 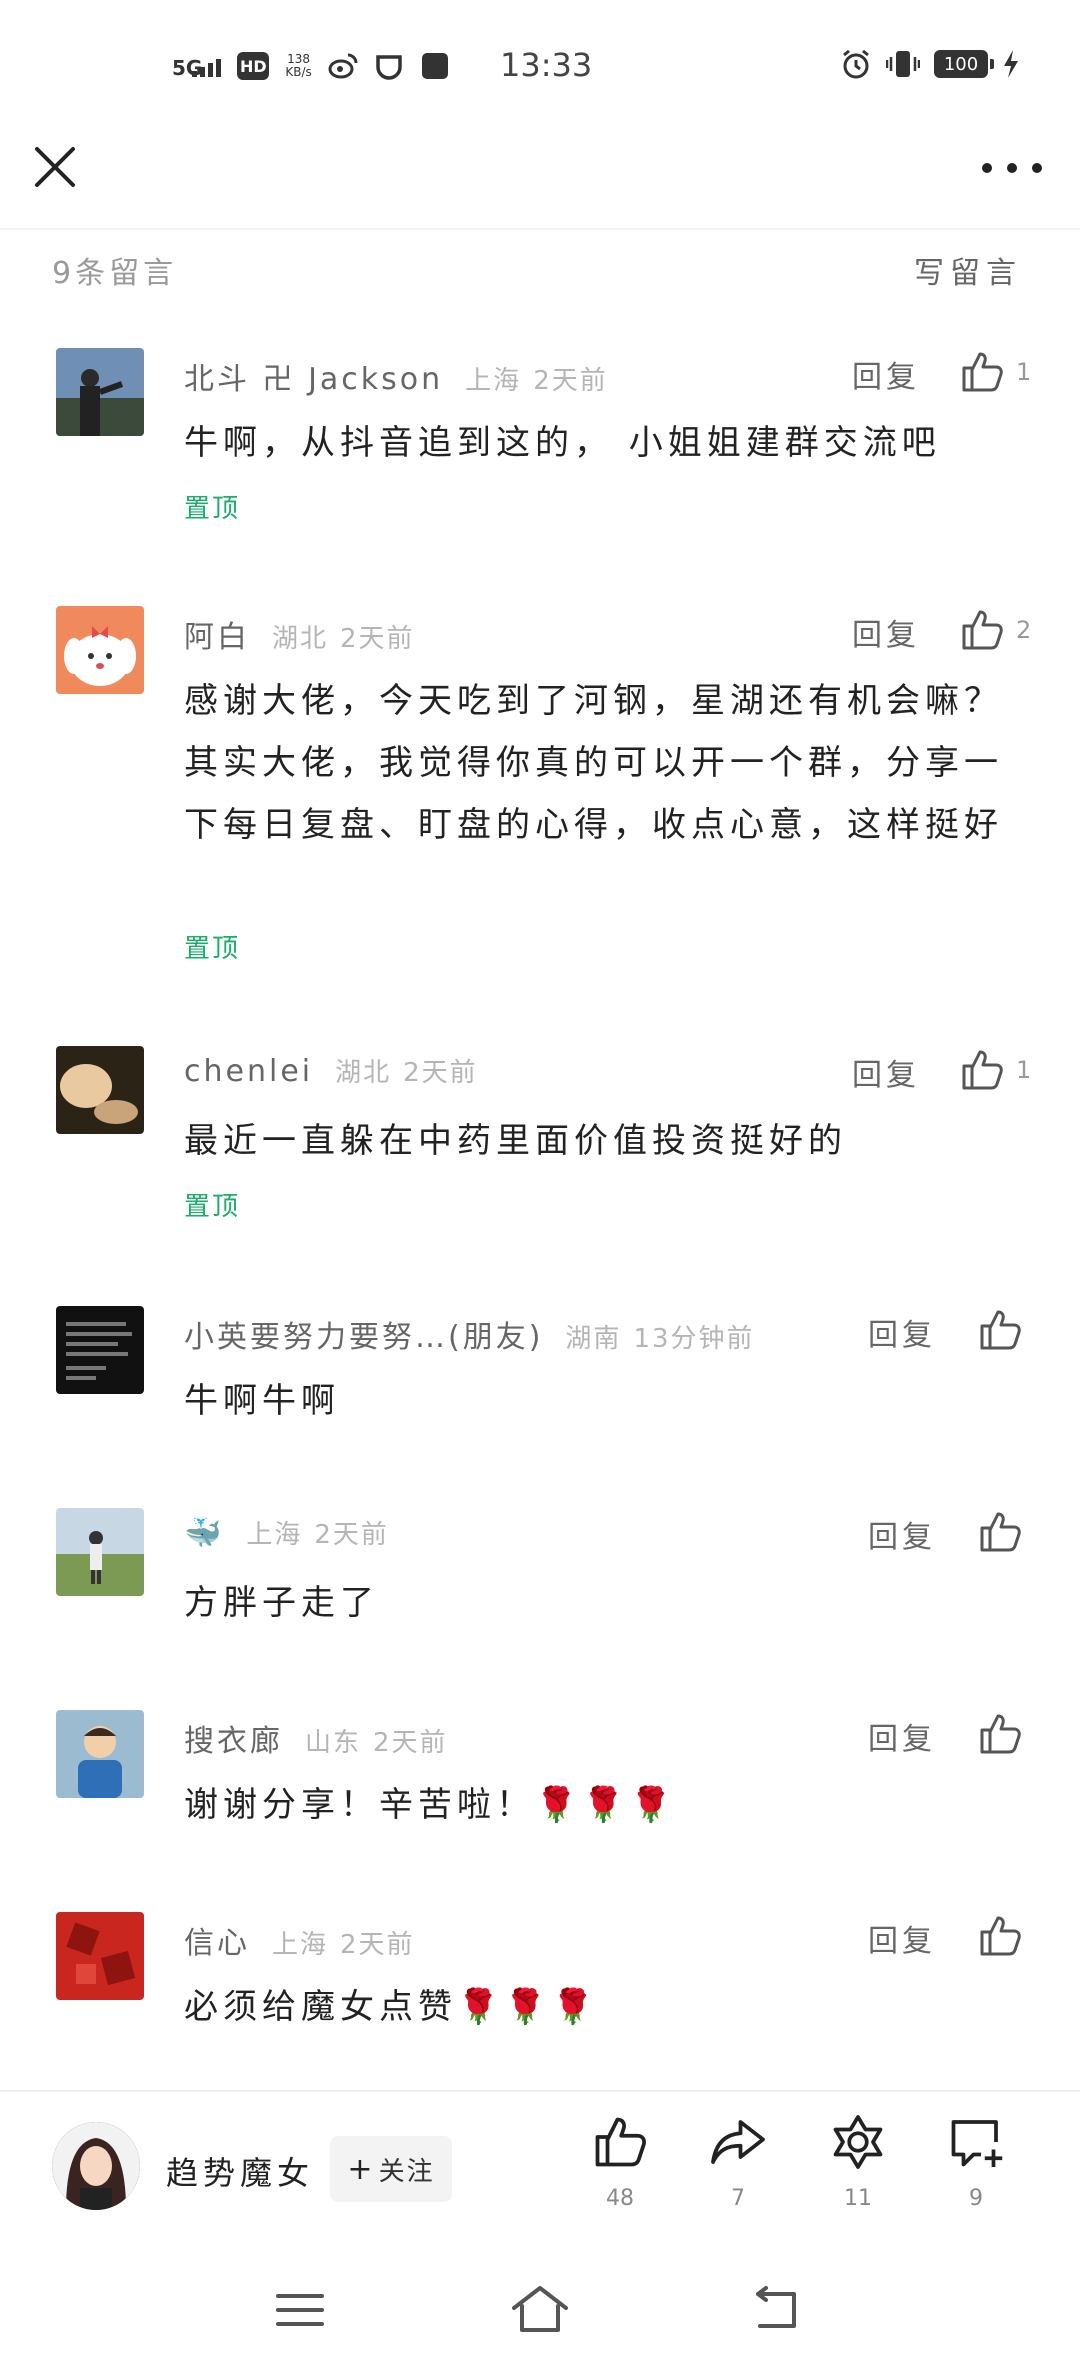 I want to click on author-name: 趋势魔女, so click(x=240, y=2171).